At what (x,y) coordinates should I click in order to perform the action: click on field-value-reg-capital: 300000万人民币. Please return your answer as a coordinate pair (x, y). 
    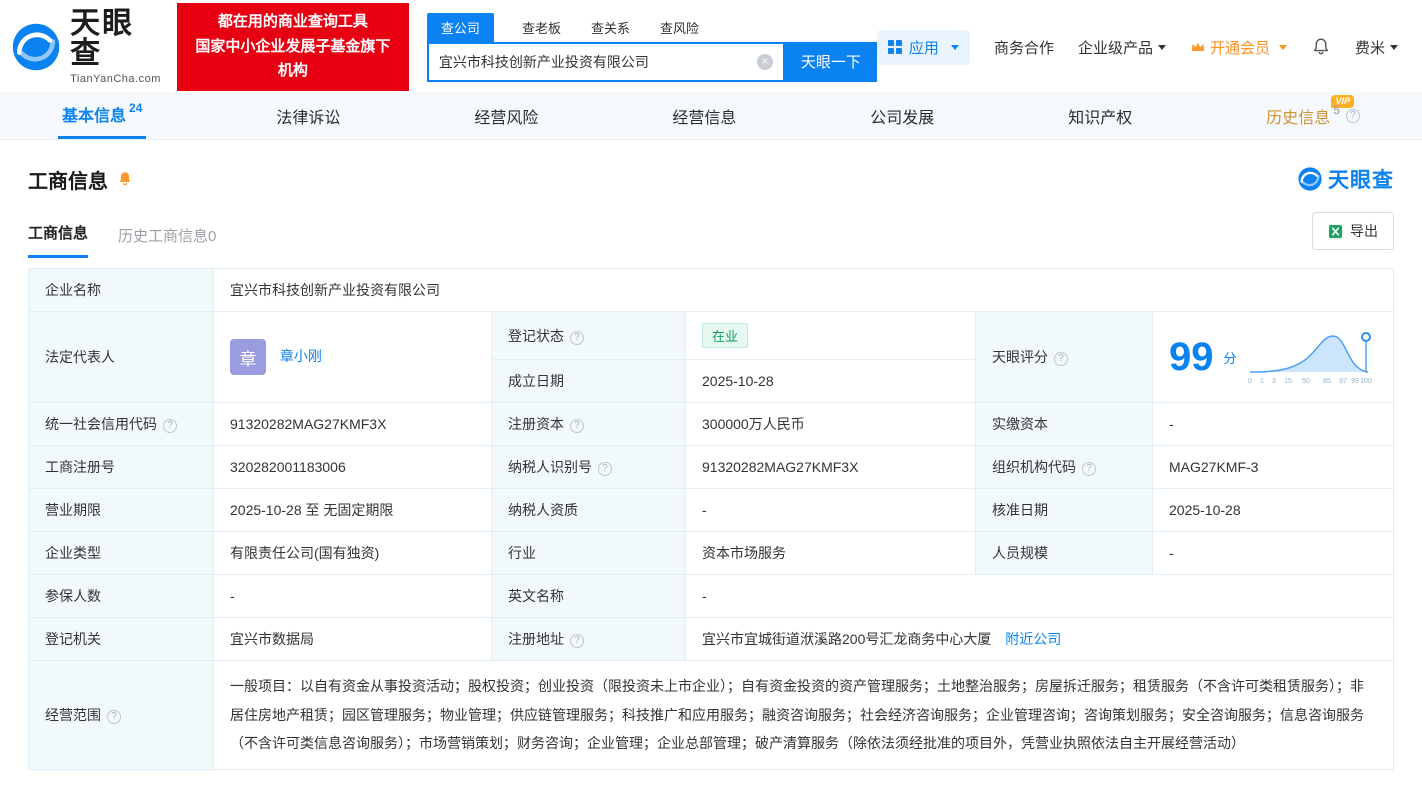
    Looking at the image, I should click on (830, 424).